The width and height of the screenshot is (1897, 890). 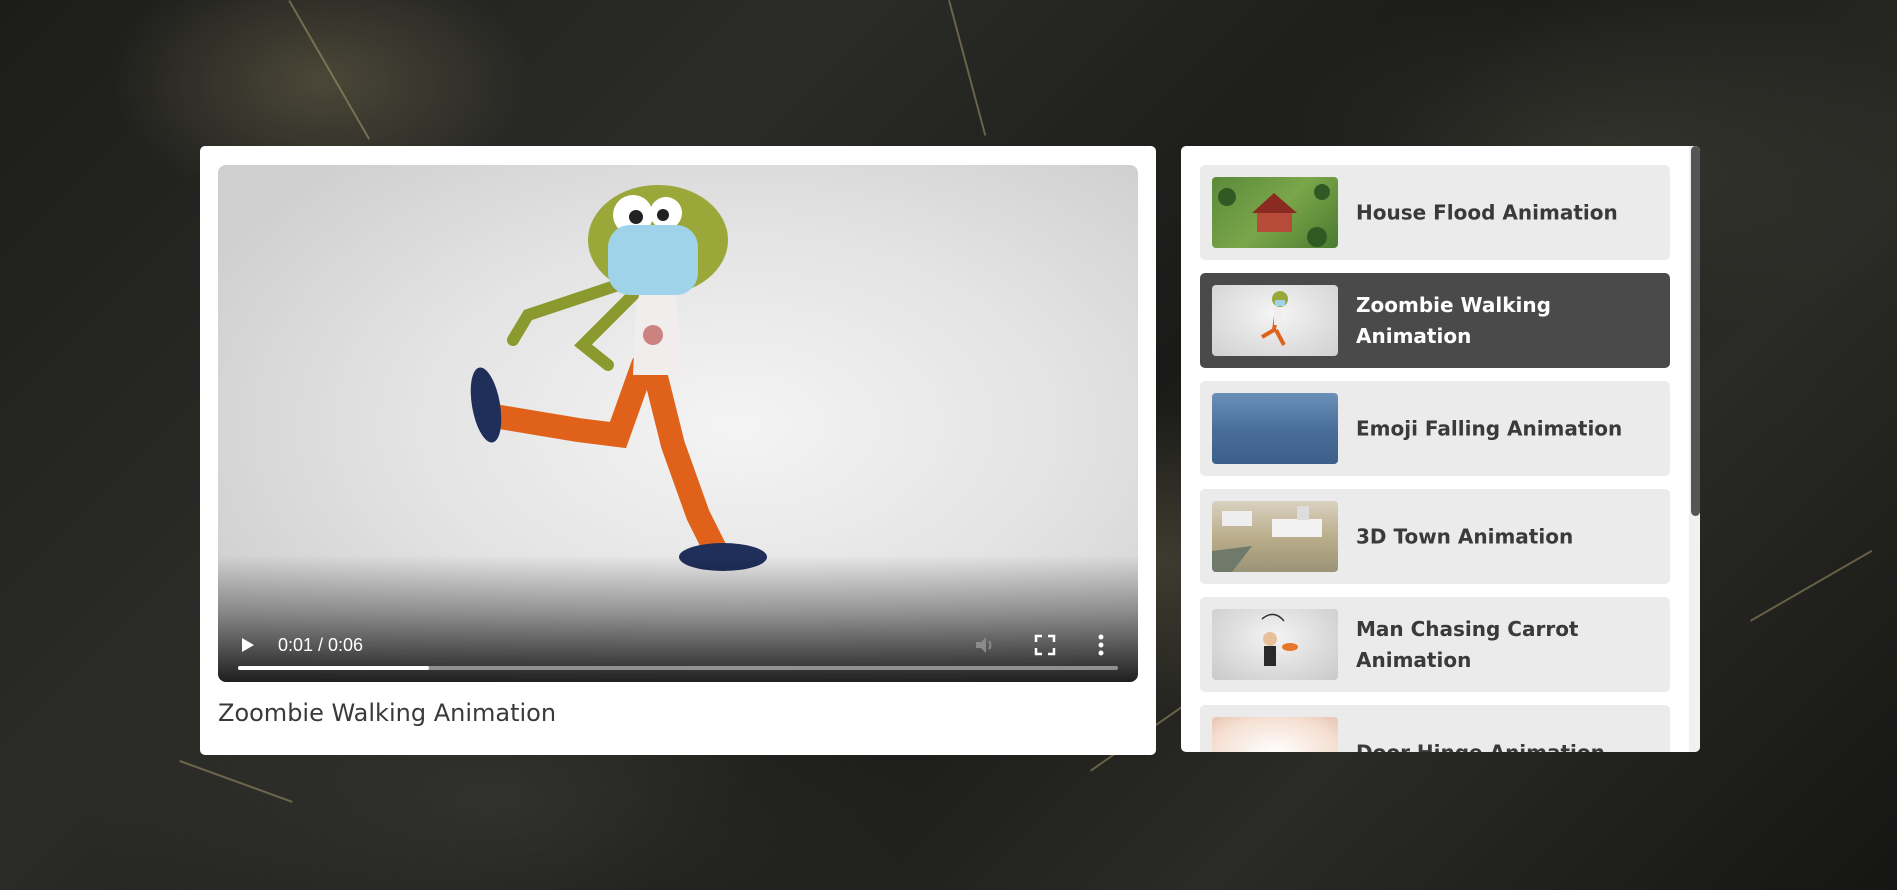 I want to click on playlist-item-label: Emoji Falling Animation, so click(x=1489, y=428).